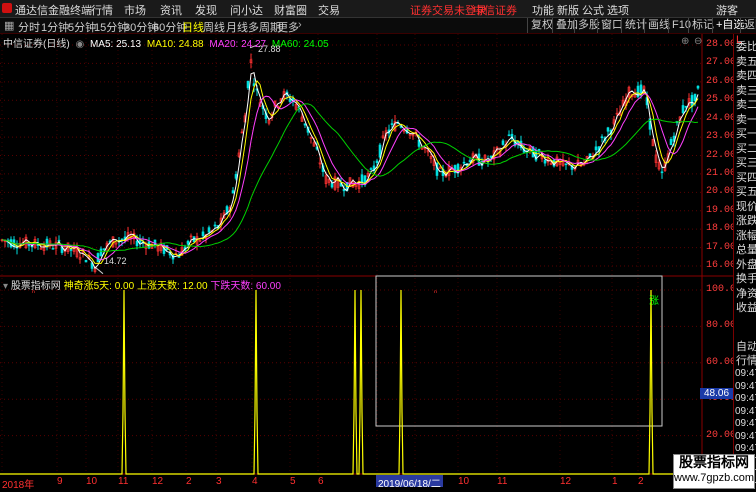 The width and height of the screenshot is (756, 492). What do you see at coordinates (721, 173) in the screenshot?
I see `price-tick: 21.00` at bounding box center [721, 173].